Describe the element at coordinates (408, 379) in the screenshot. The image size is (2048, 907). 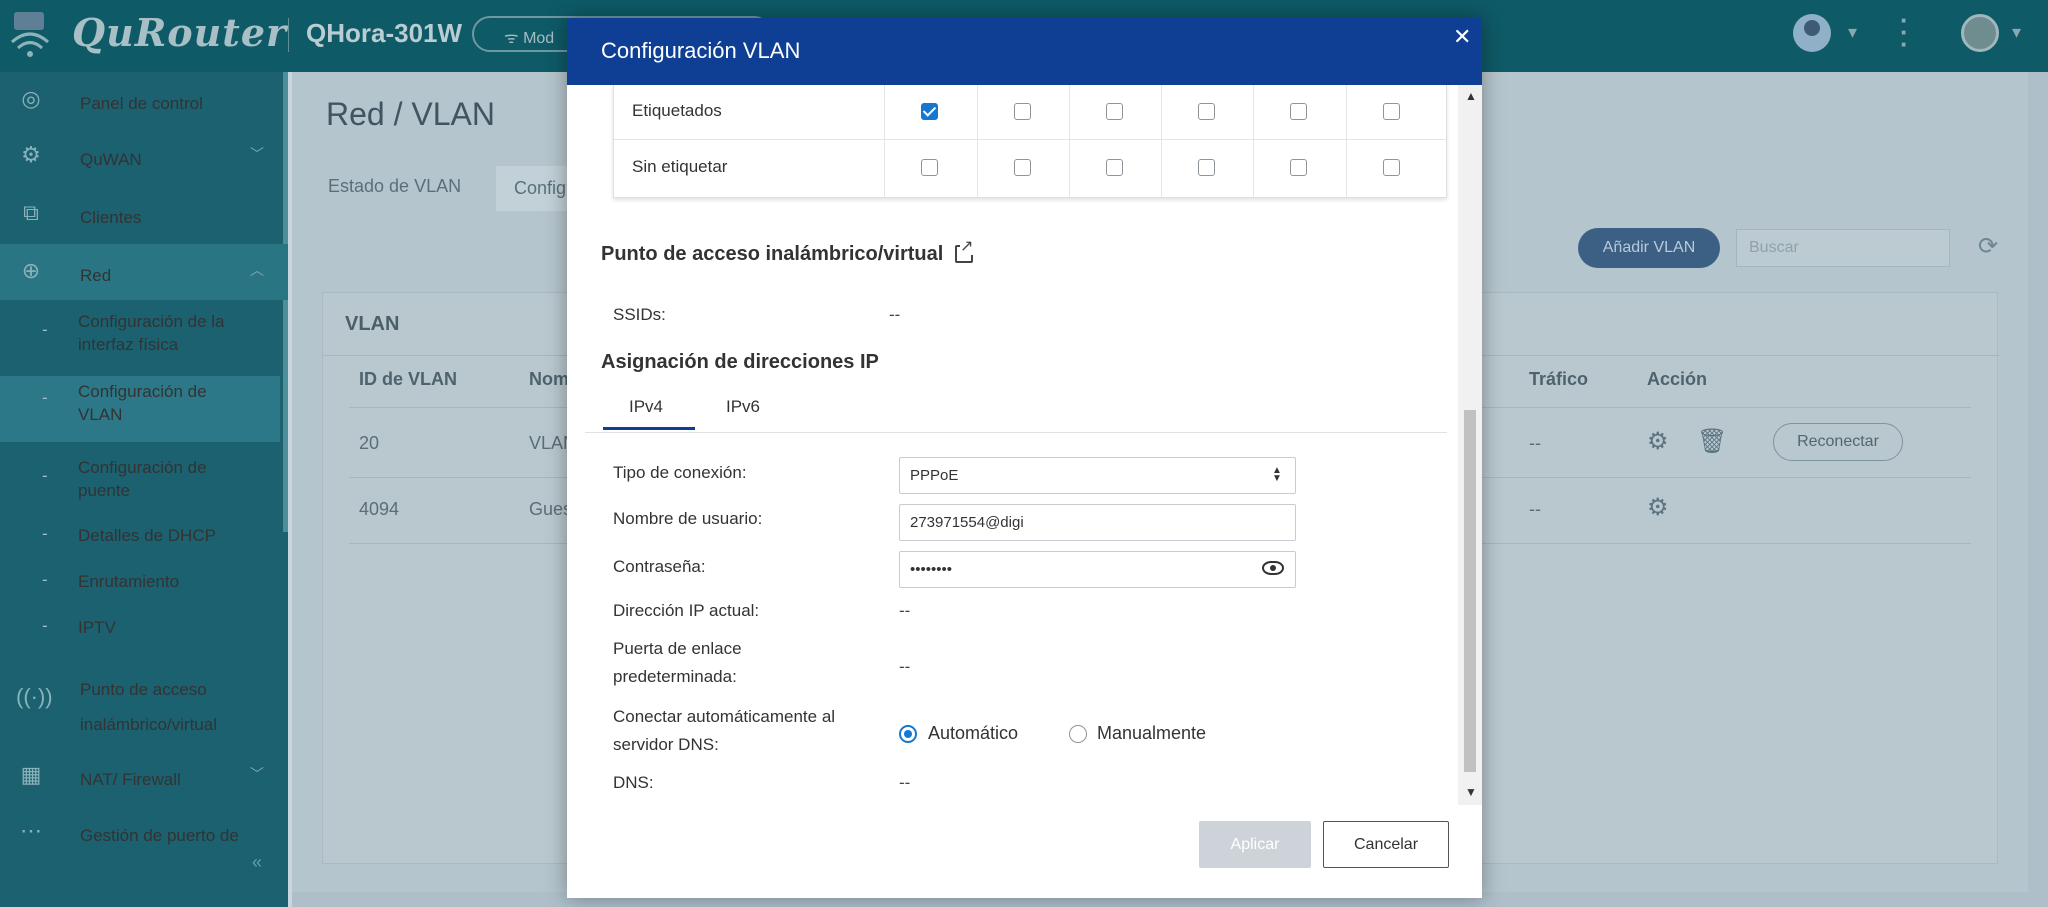
I see `column-header: ID de VLAN` at that location.